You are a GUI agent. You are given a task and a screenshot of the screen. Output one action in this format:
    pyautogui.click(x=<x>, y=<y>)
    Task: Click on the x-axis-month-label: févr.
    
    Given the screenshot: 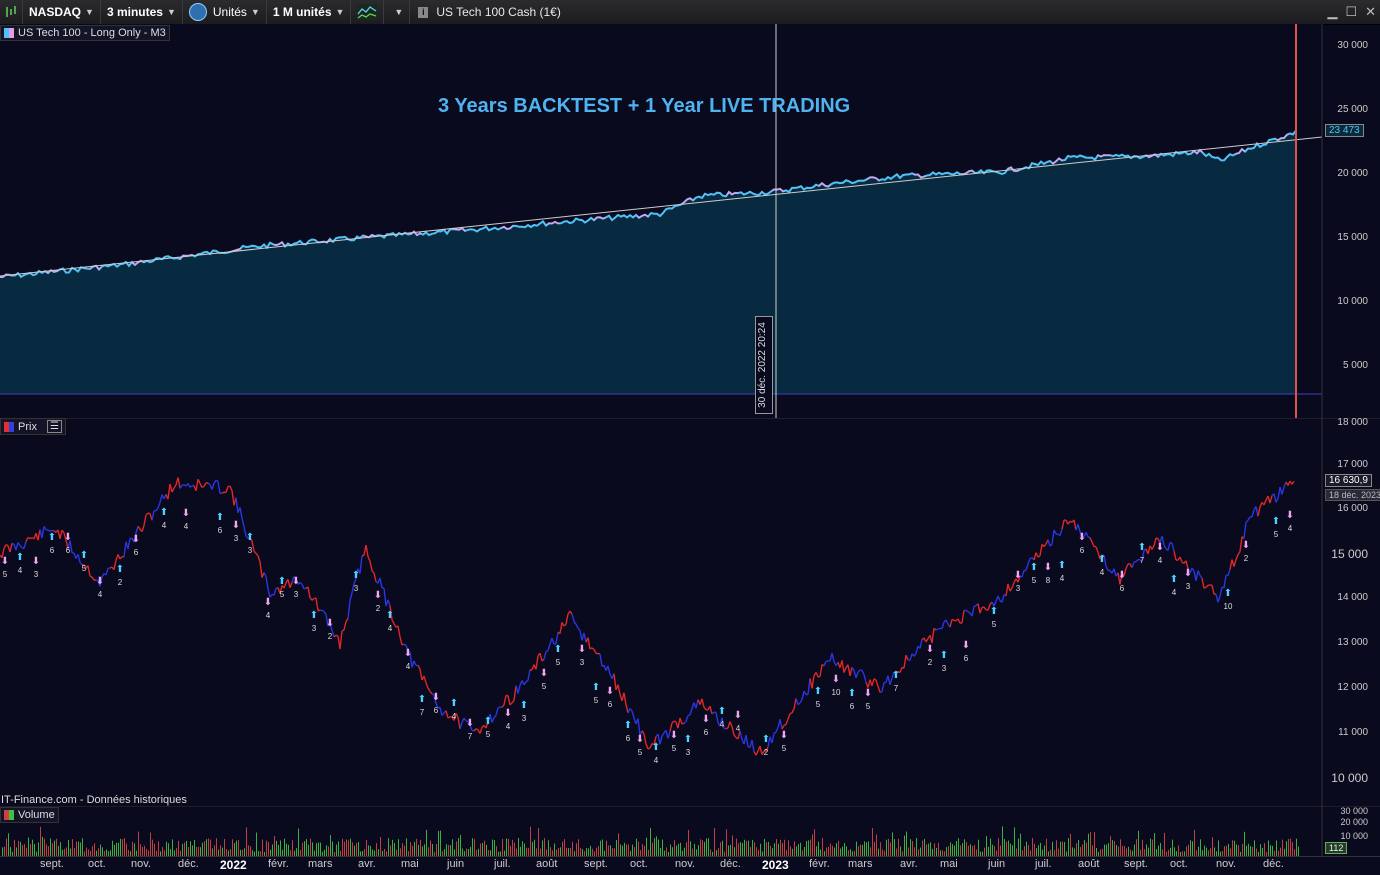 What is the action you would take?
    pyautogui.click(x=278, y=864)
    